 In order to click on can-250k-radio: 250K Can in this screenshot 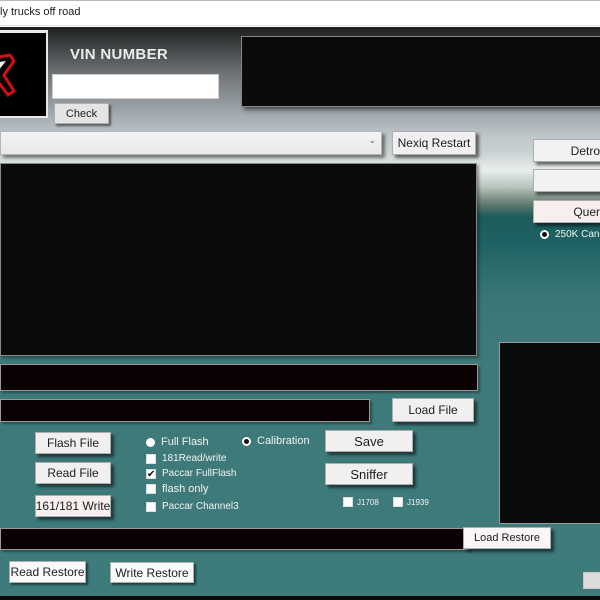, I will do `click(569, 234)`.